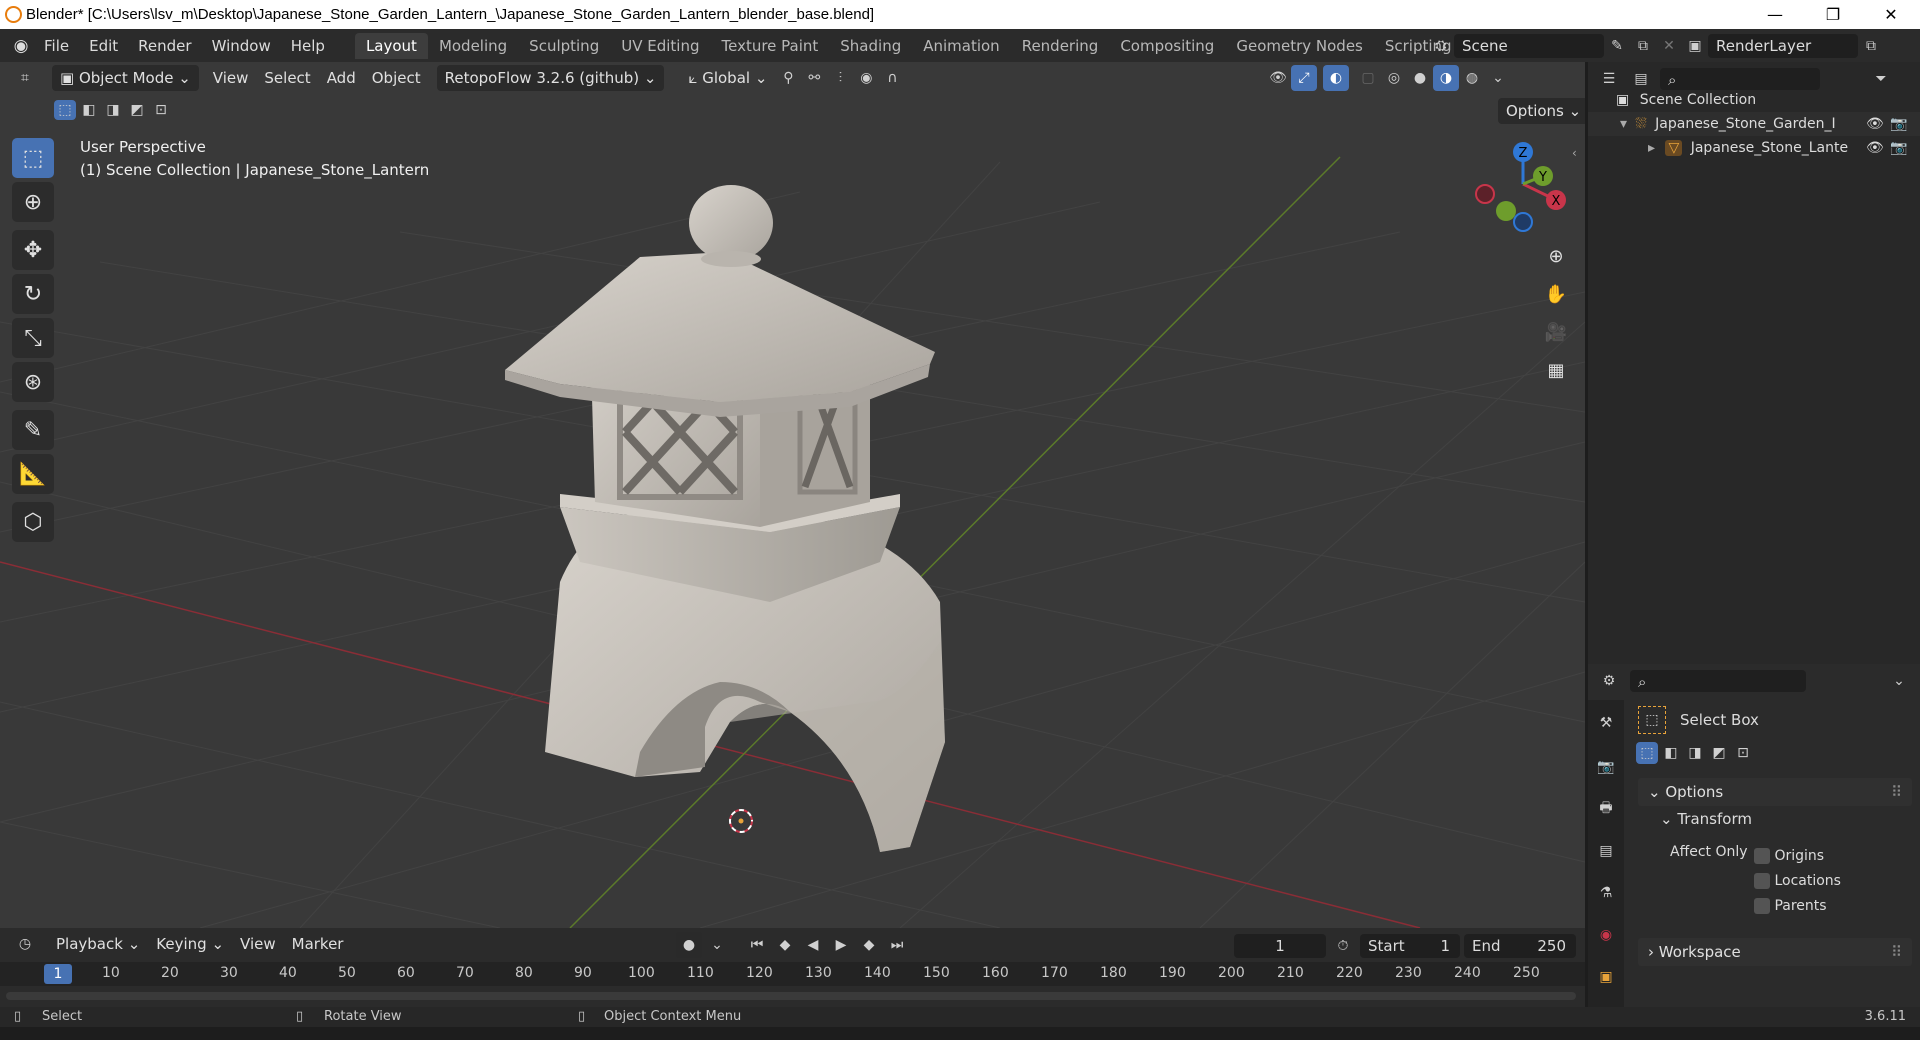  I want to click on ruler-frame-1: 1, so click(58, 974).